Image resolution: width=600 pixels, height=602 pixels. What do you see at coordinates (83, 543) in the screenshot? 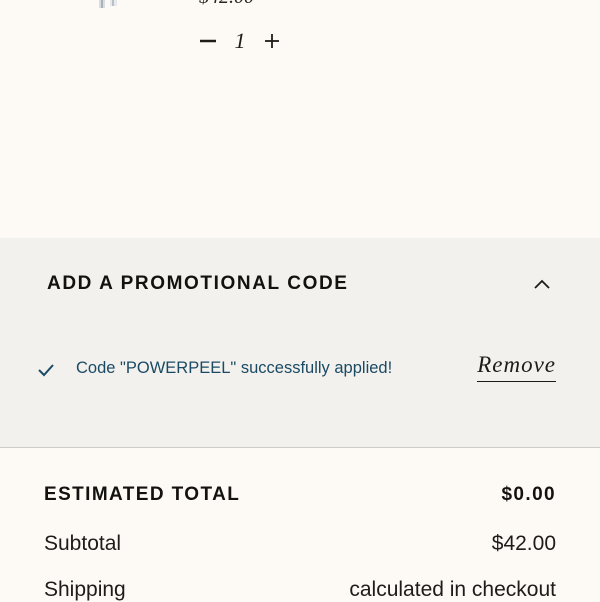
I see `subtotal-label: Subtotal` at bounding box center [83, 543].